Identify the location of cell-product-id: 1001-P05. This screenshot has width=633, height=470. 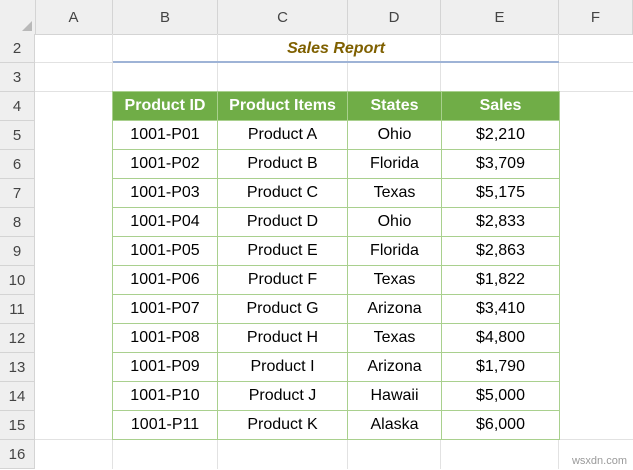
(165, 251).